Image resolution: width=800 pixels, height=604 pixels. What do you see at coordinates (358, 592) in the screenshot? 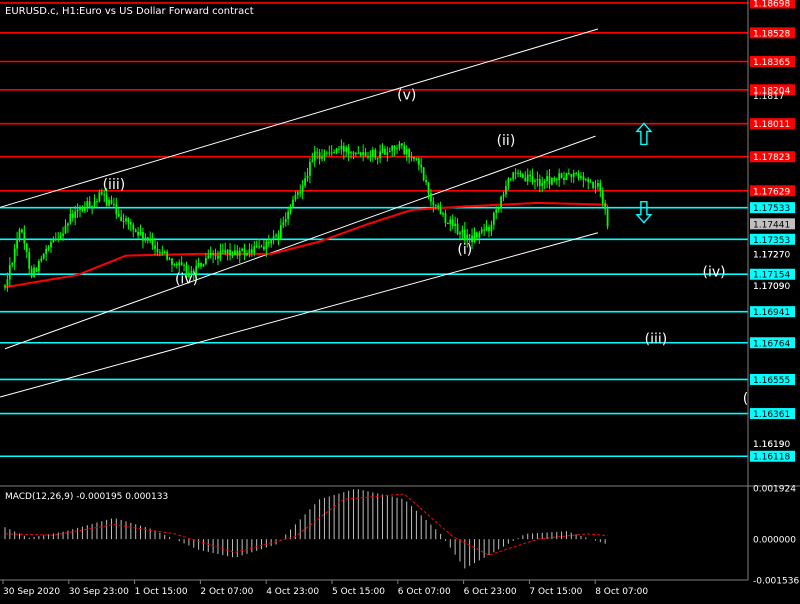
I see `time-tick-label: 5 Oct 15:00` at bounding box center [358, 592].